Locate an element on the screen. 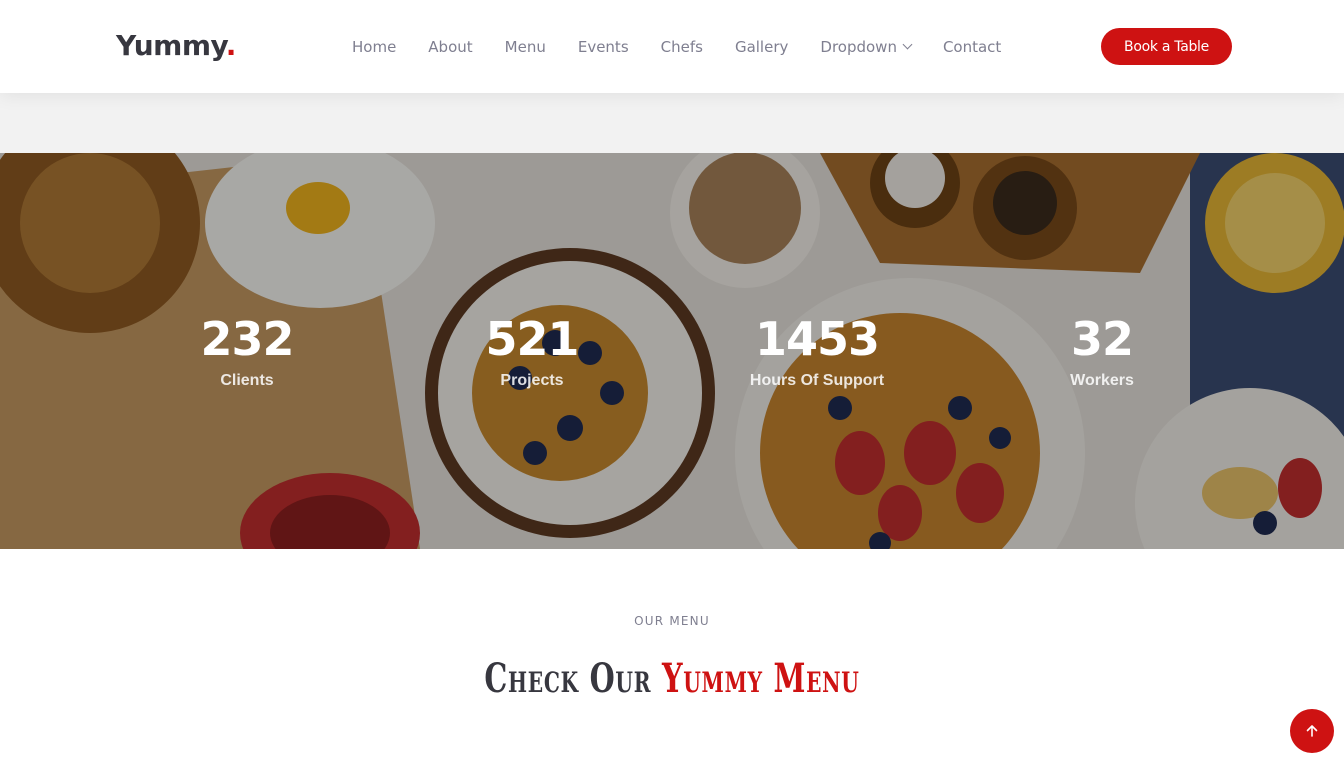 Image resolution: width=1344 pixels, height=767 pixels. stat-label: Hours Of Support is located at coordinates (817, 380).